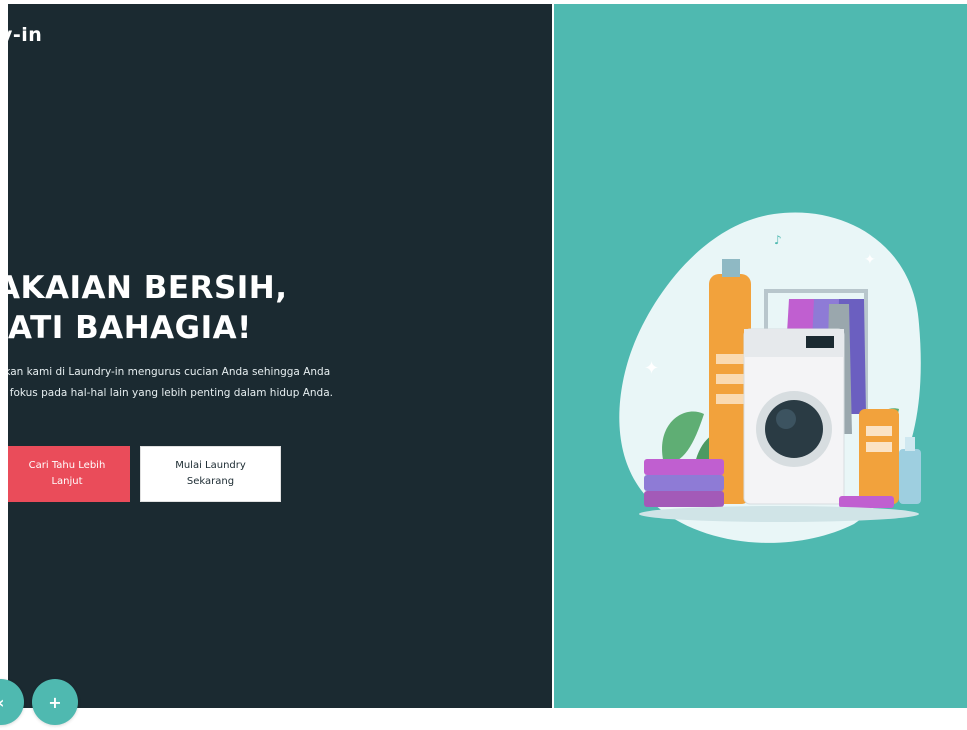 This screenshot has height=730, width=967. I want to click on learn-more-button: Cari Tahu Lebih Lanjut, so click(69, 474).